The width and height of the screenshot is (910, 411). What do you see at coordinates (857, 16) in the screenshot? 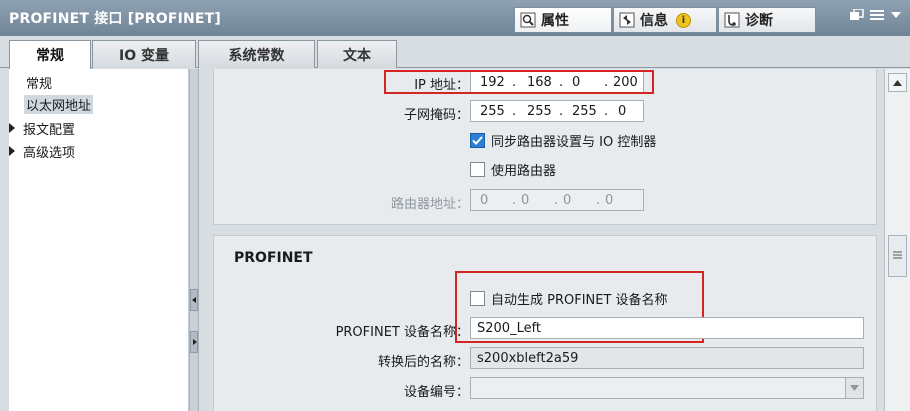
I see `restore-icon` at bounding box center [857, 16].